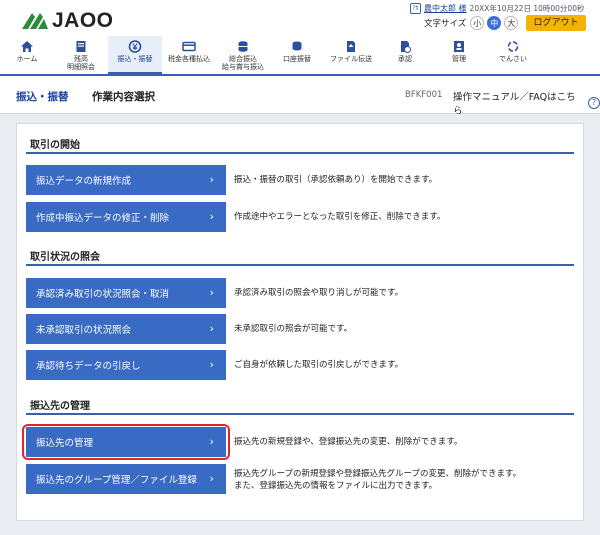 This screenshot has width=600, height=535. I want to click on withdraw-pending-button: 承認待ちデータの引戻し ›, so click(126, 365).